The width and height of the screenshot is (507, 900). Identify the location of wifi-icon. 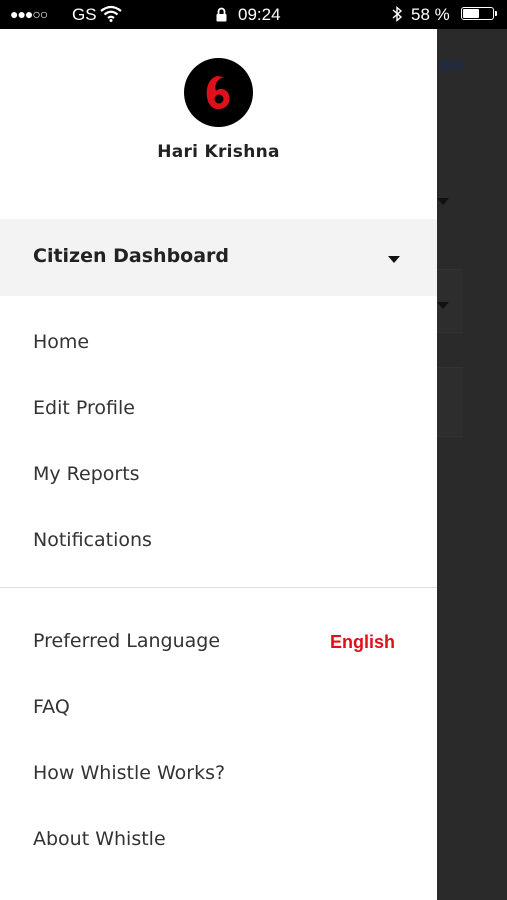
(111, 16).